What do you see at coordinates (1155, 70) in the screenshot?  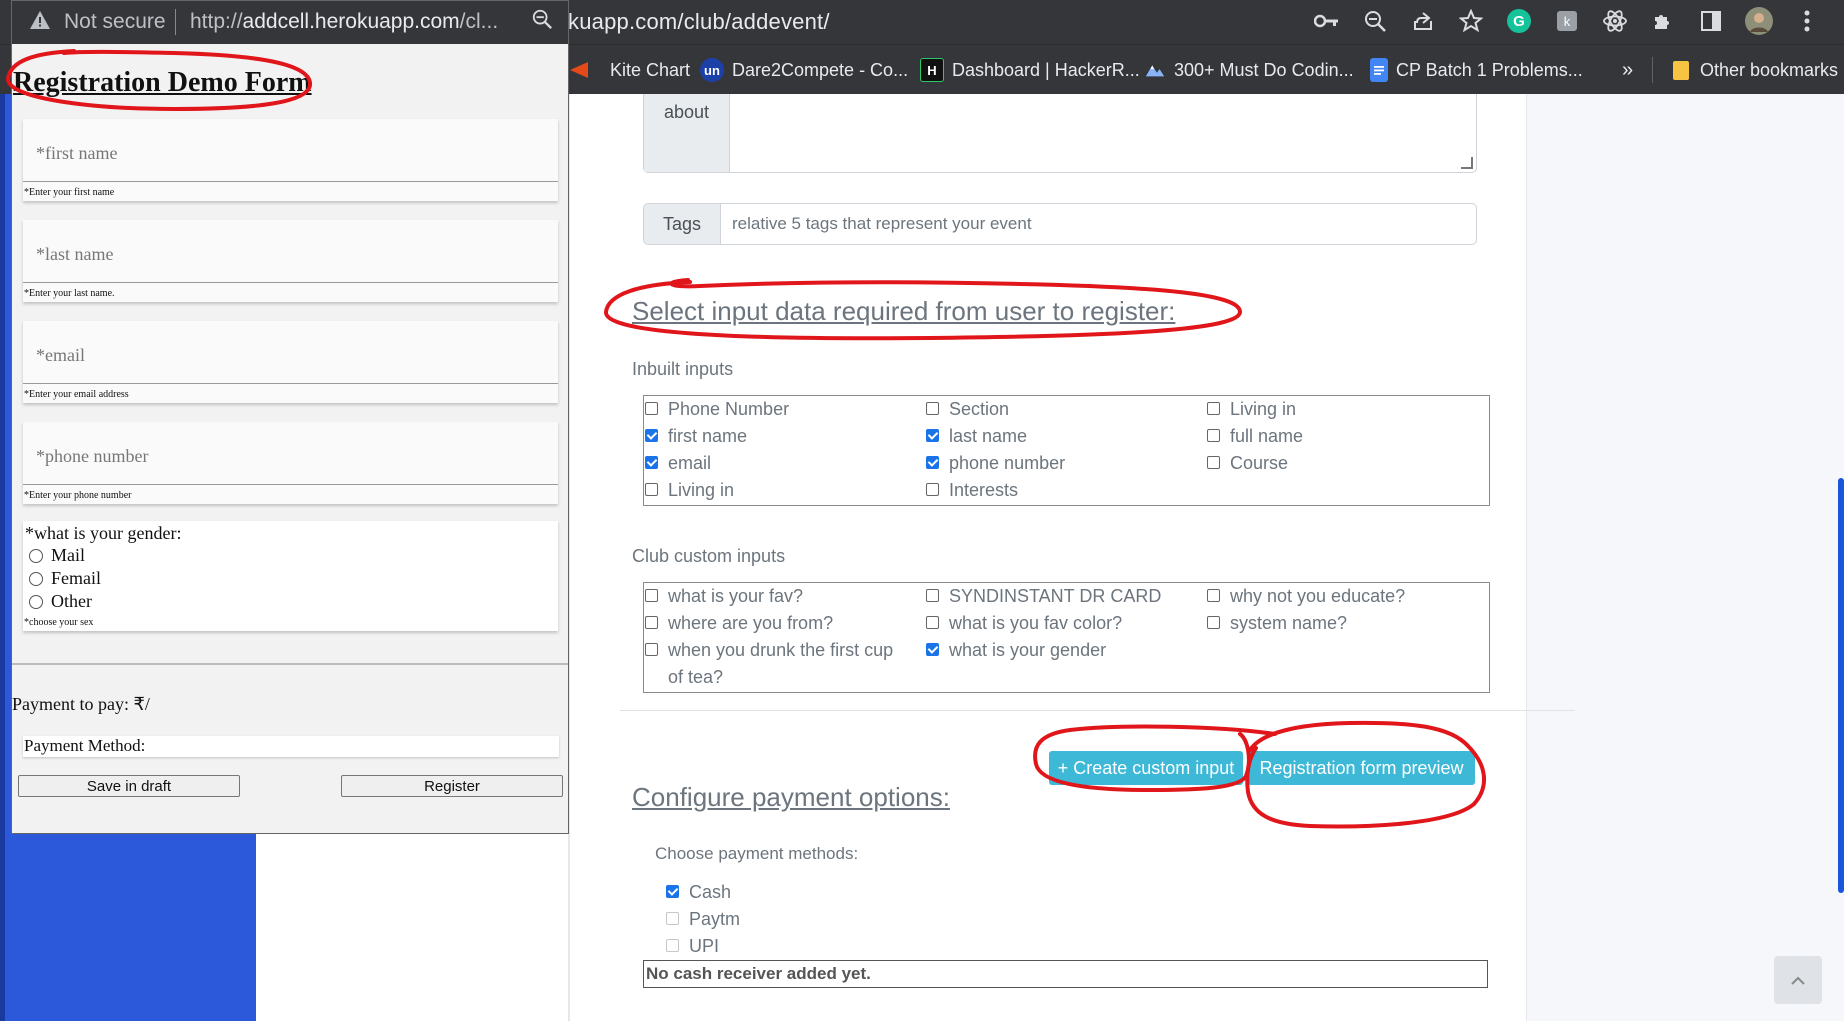 I see `geeks-icon` at bounding box center [1155, 70].